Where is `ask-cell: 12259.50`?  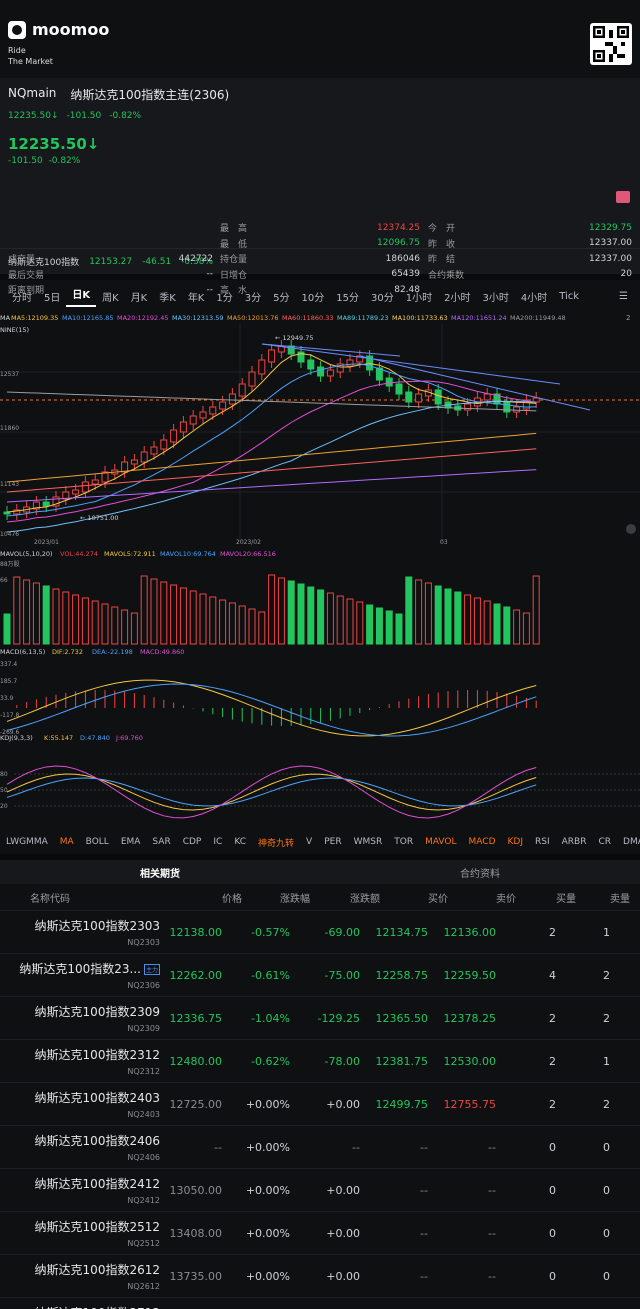 ask-cell: 12259.50 is located at coordinates (470, 975).